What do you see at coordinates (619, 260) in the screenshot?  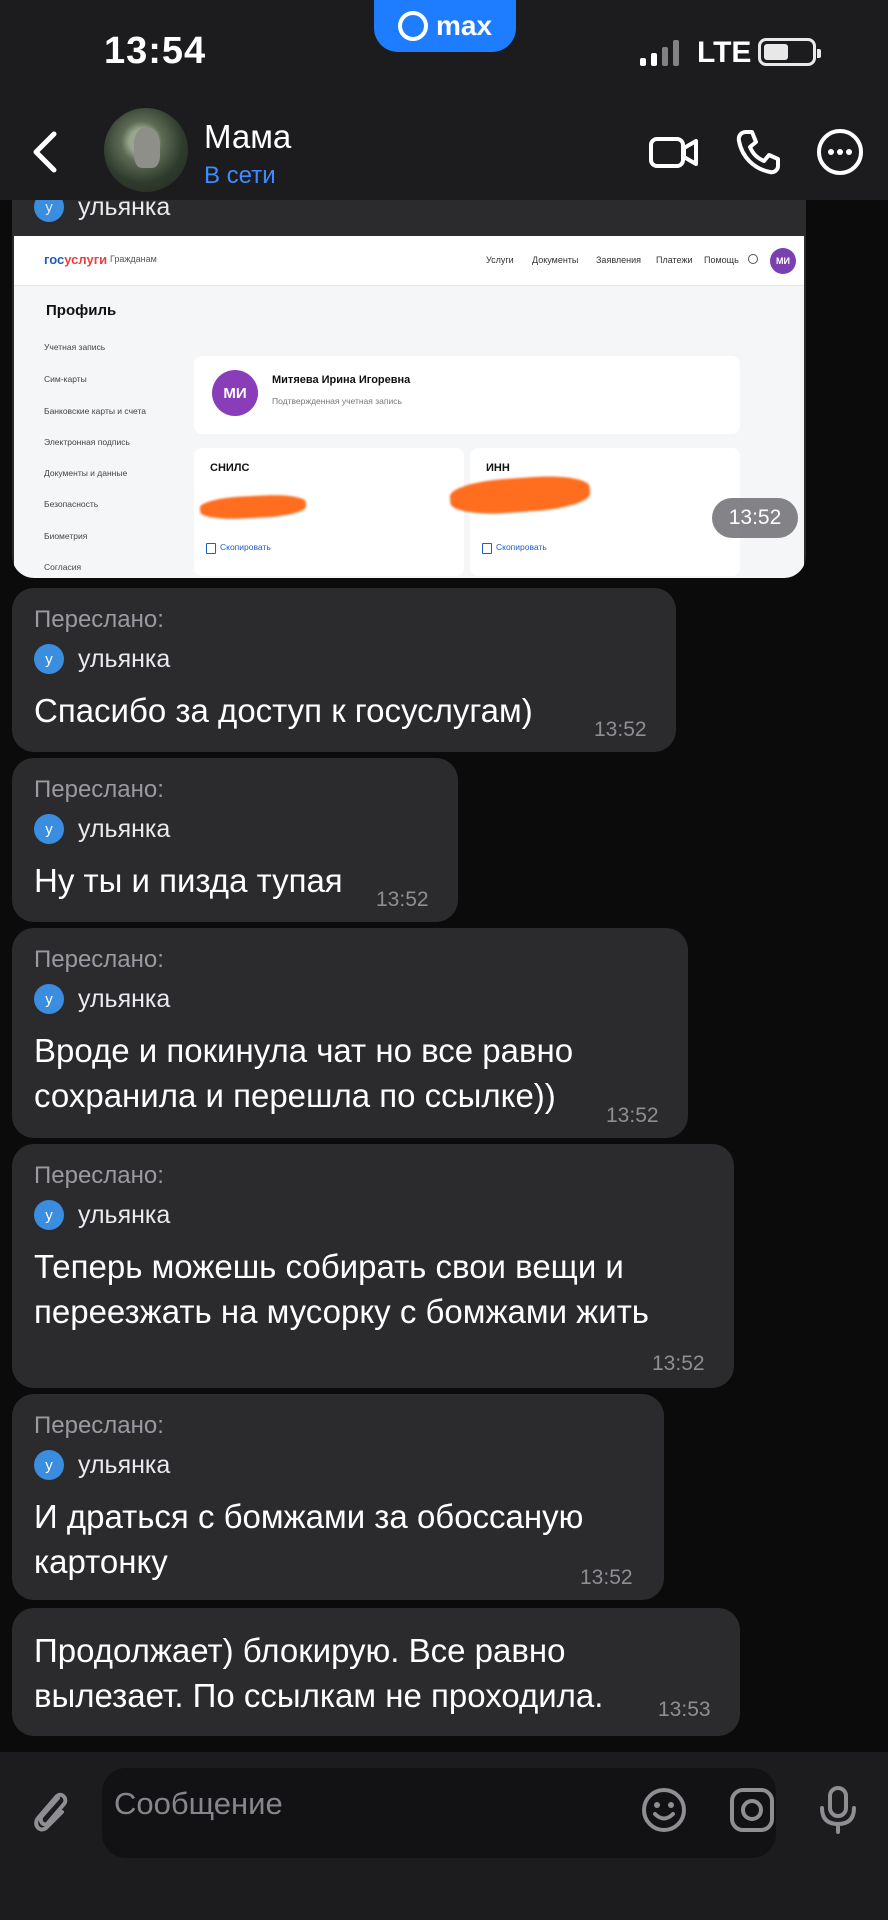 I see `nav-item: Заявления` at bounding box center [619, 260].